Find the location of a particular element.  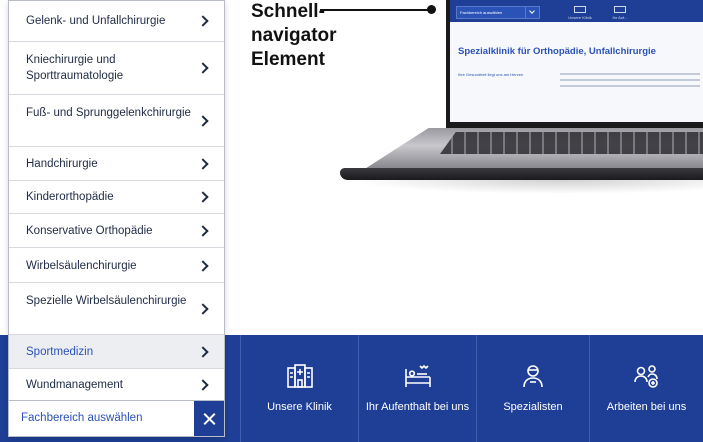

close-icon is located at coordinates (209, 418).